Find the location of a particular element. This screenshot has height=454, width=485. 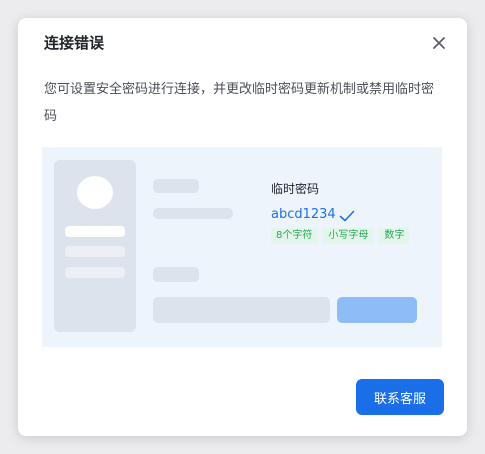

temp-password-title: 临时密码 is located at coordinates (295, 189).